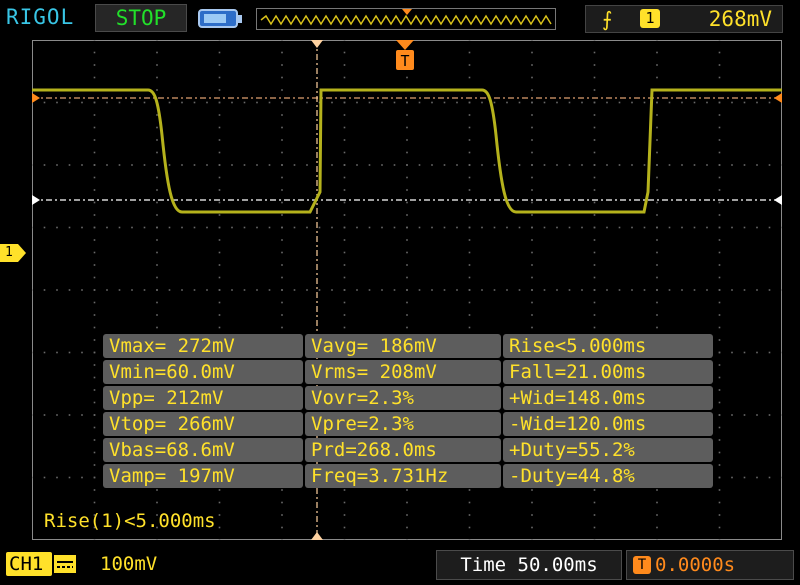  Describe the element at coordinates (695, 565) in the screenshot. I see `trigger-delay-value: 0.0000s` at that location.